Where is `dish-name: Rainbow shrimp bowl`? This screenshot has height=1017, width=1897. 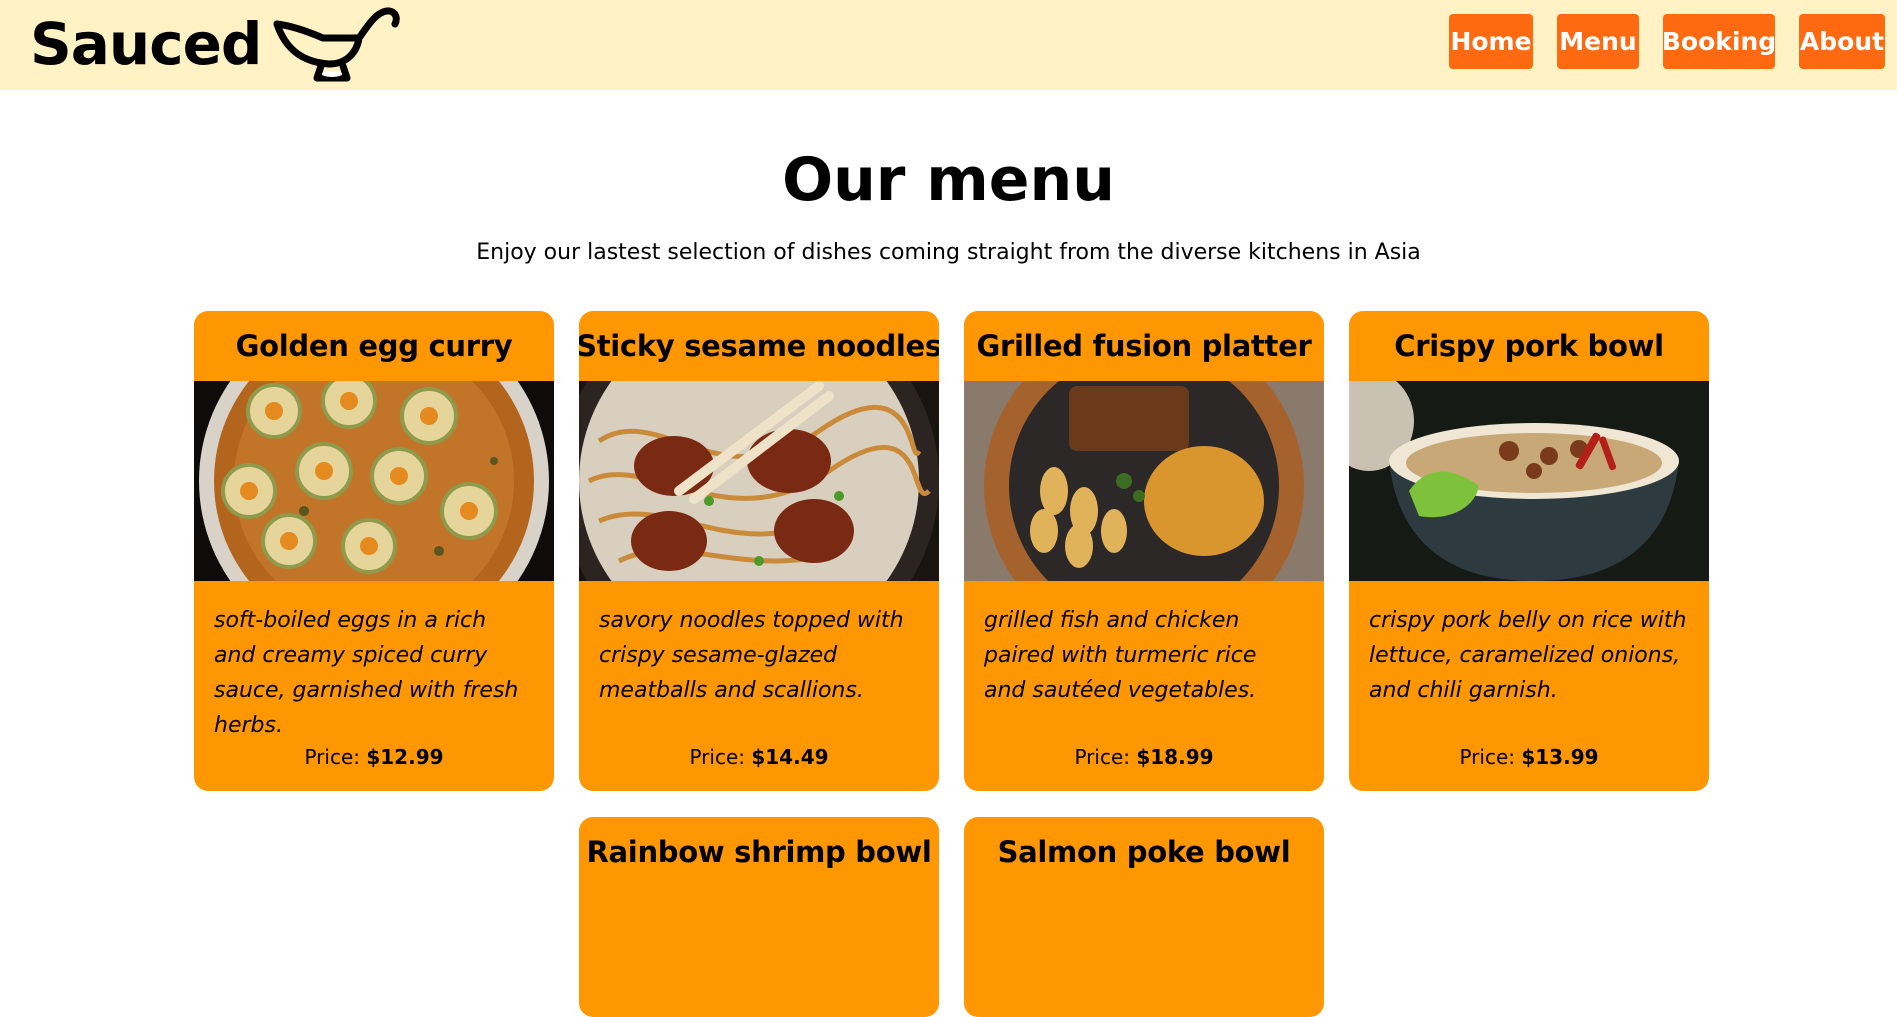
dish-name: Rainbow shrimp bowl is located at coordinates (759, 852).